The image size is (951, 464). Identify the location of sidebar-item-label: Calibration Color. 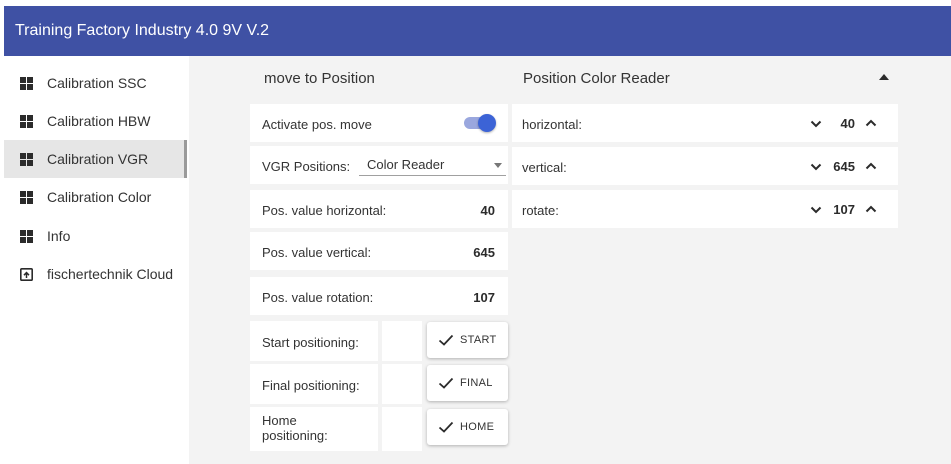
(99, 197).